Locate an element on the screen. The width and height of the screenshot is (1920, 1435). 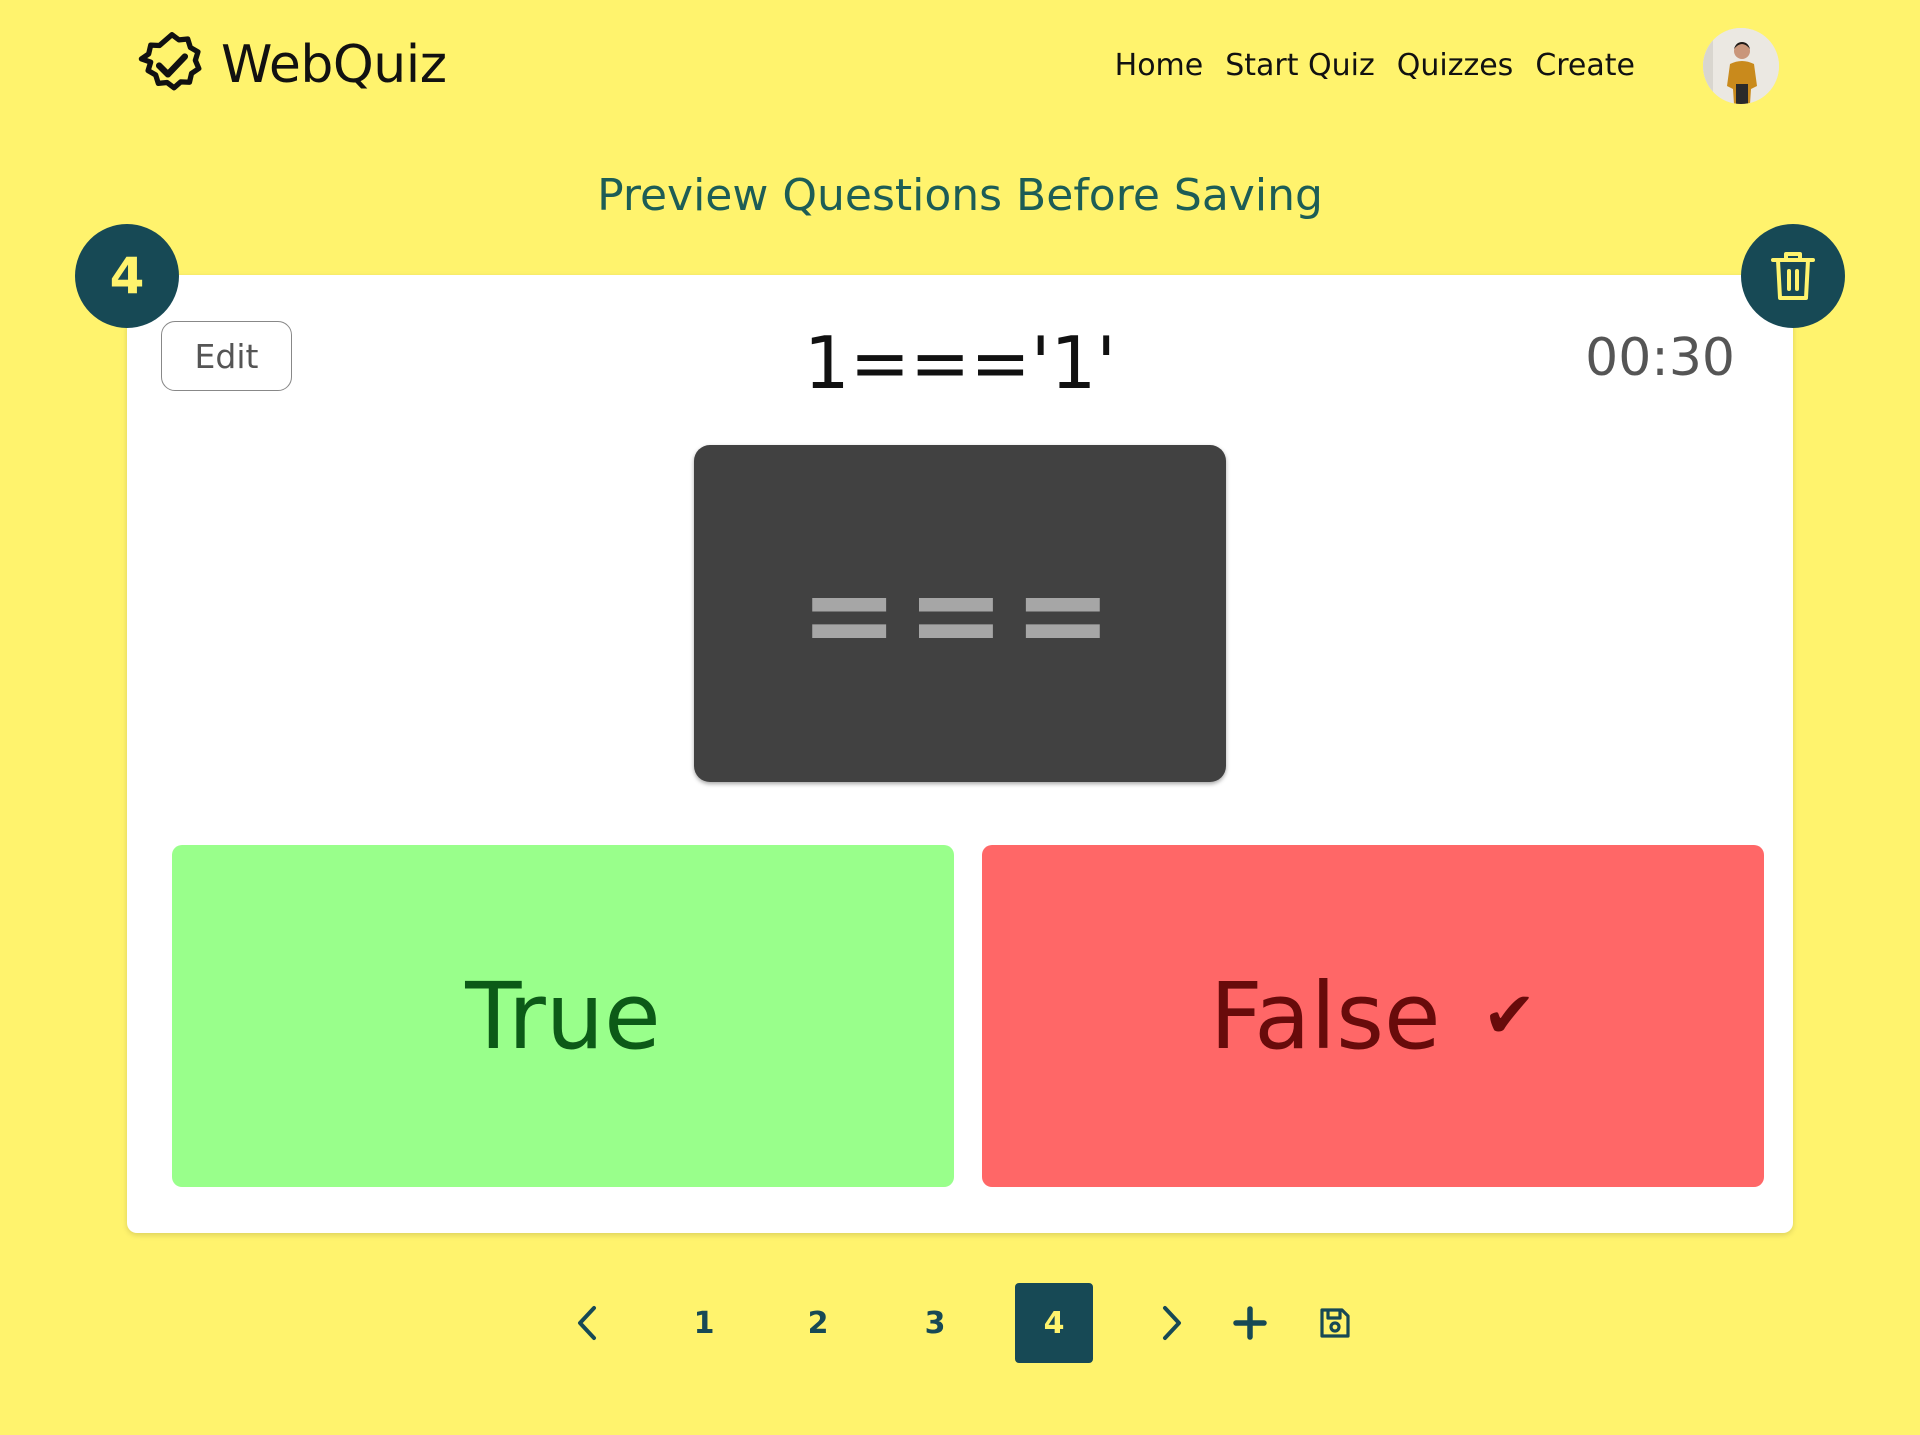
question-image: === is located at coordinates (960, 613).